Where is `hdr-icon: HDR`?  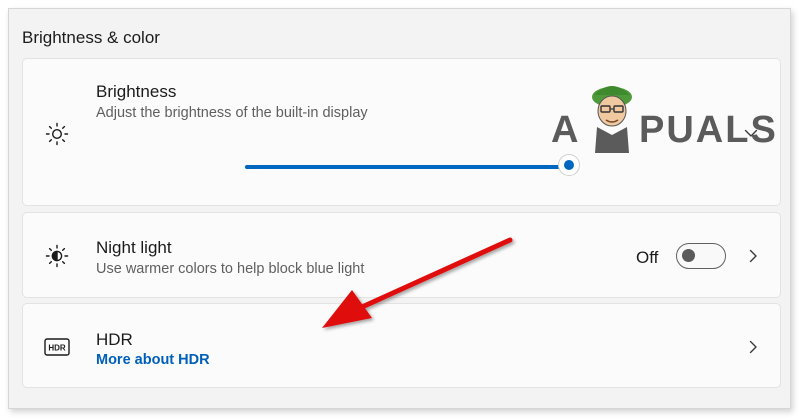 hdr-icon: HDR is located at coordinates (57, 349).